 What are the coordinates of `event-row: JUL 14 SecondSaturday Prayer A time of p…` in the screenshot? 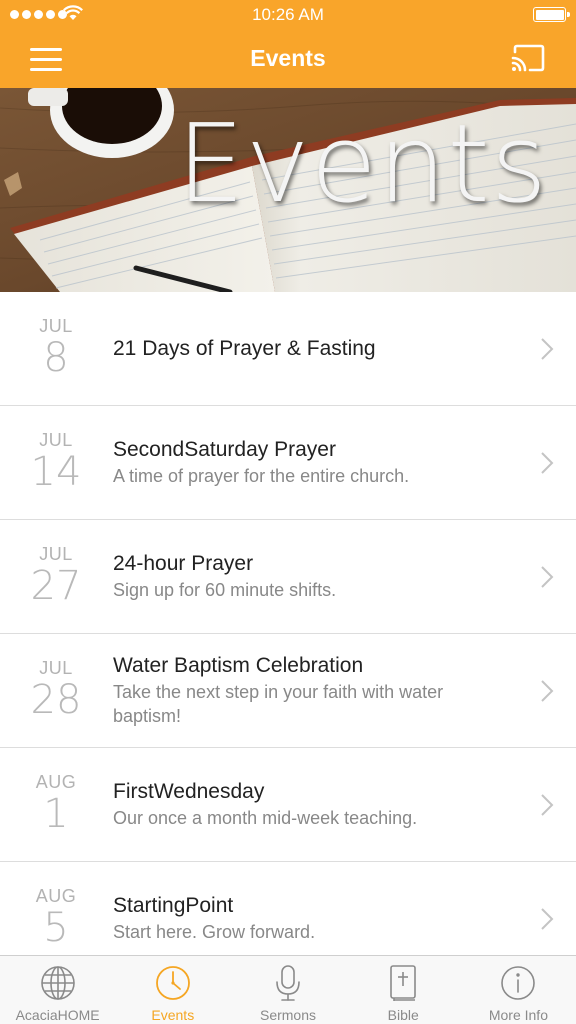 It's located at (288, 463).